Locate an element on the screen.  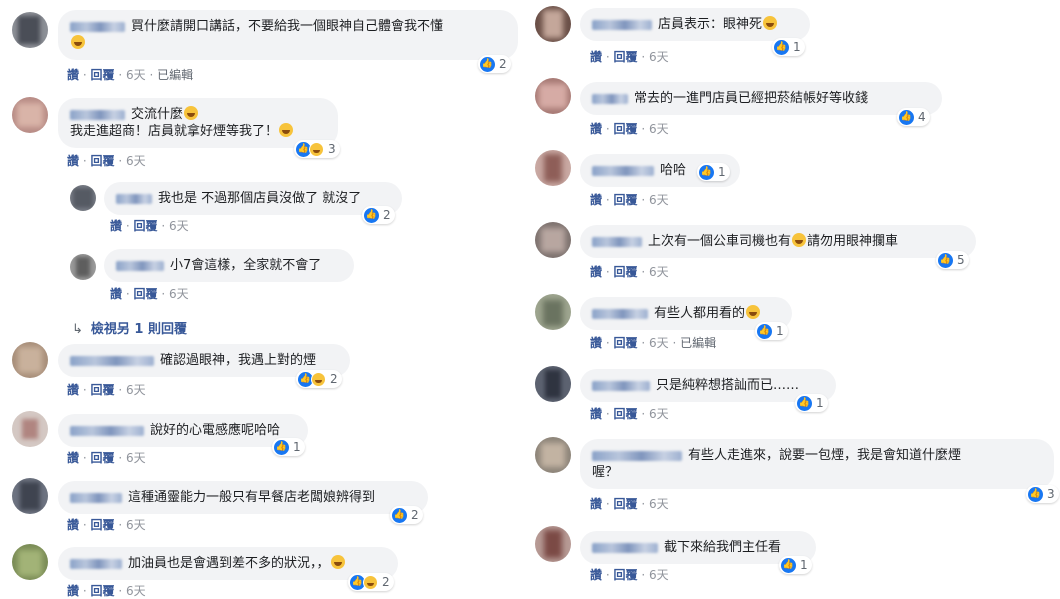
reaction-count: 👍 4 is located at coordinates (913, 117).